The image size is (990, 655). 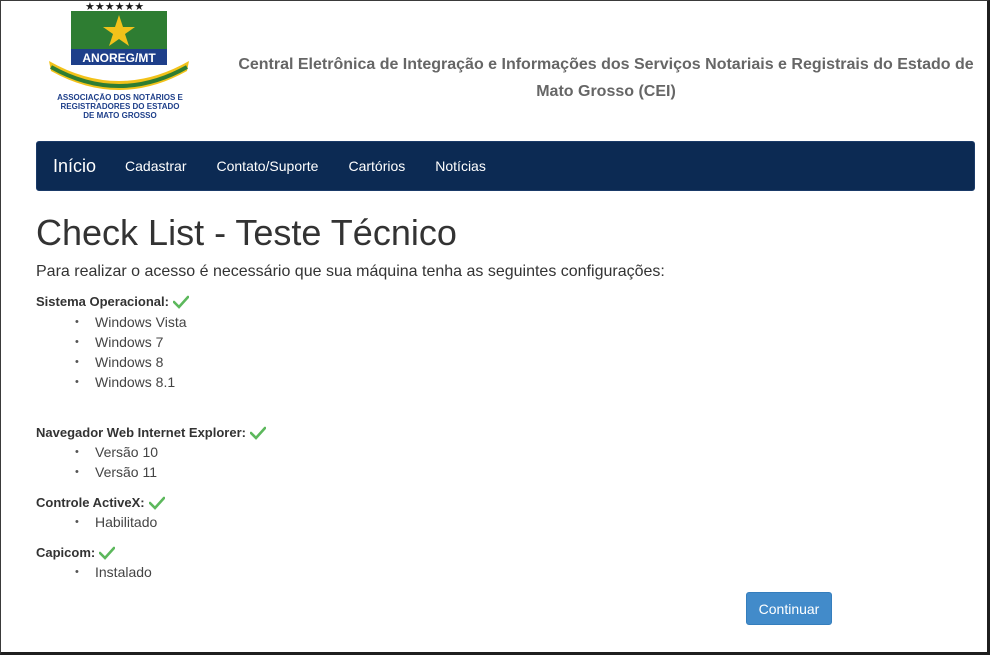 I want to click on list-item: Windows 7, so click(x=123, y=342).